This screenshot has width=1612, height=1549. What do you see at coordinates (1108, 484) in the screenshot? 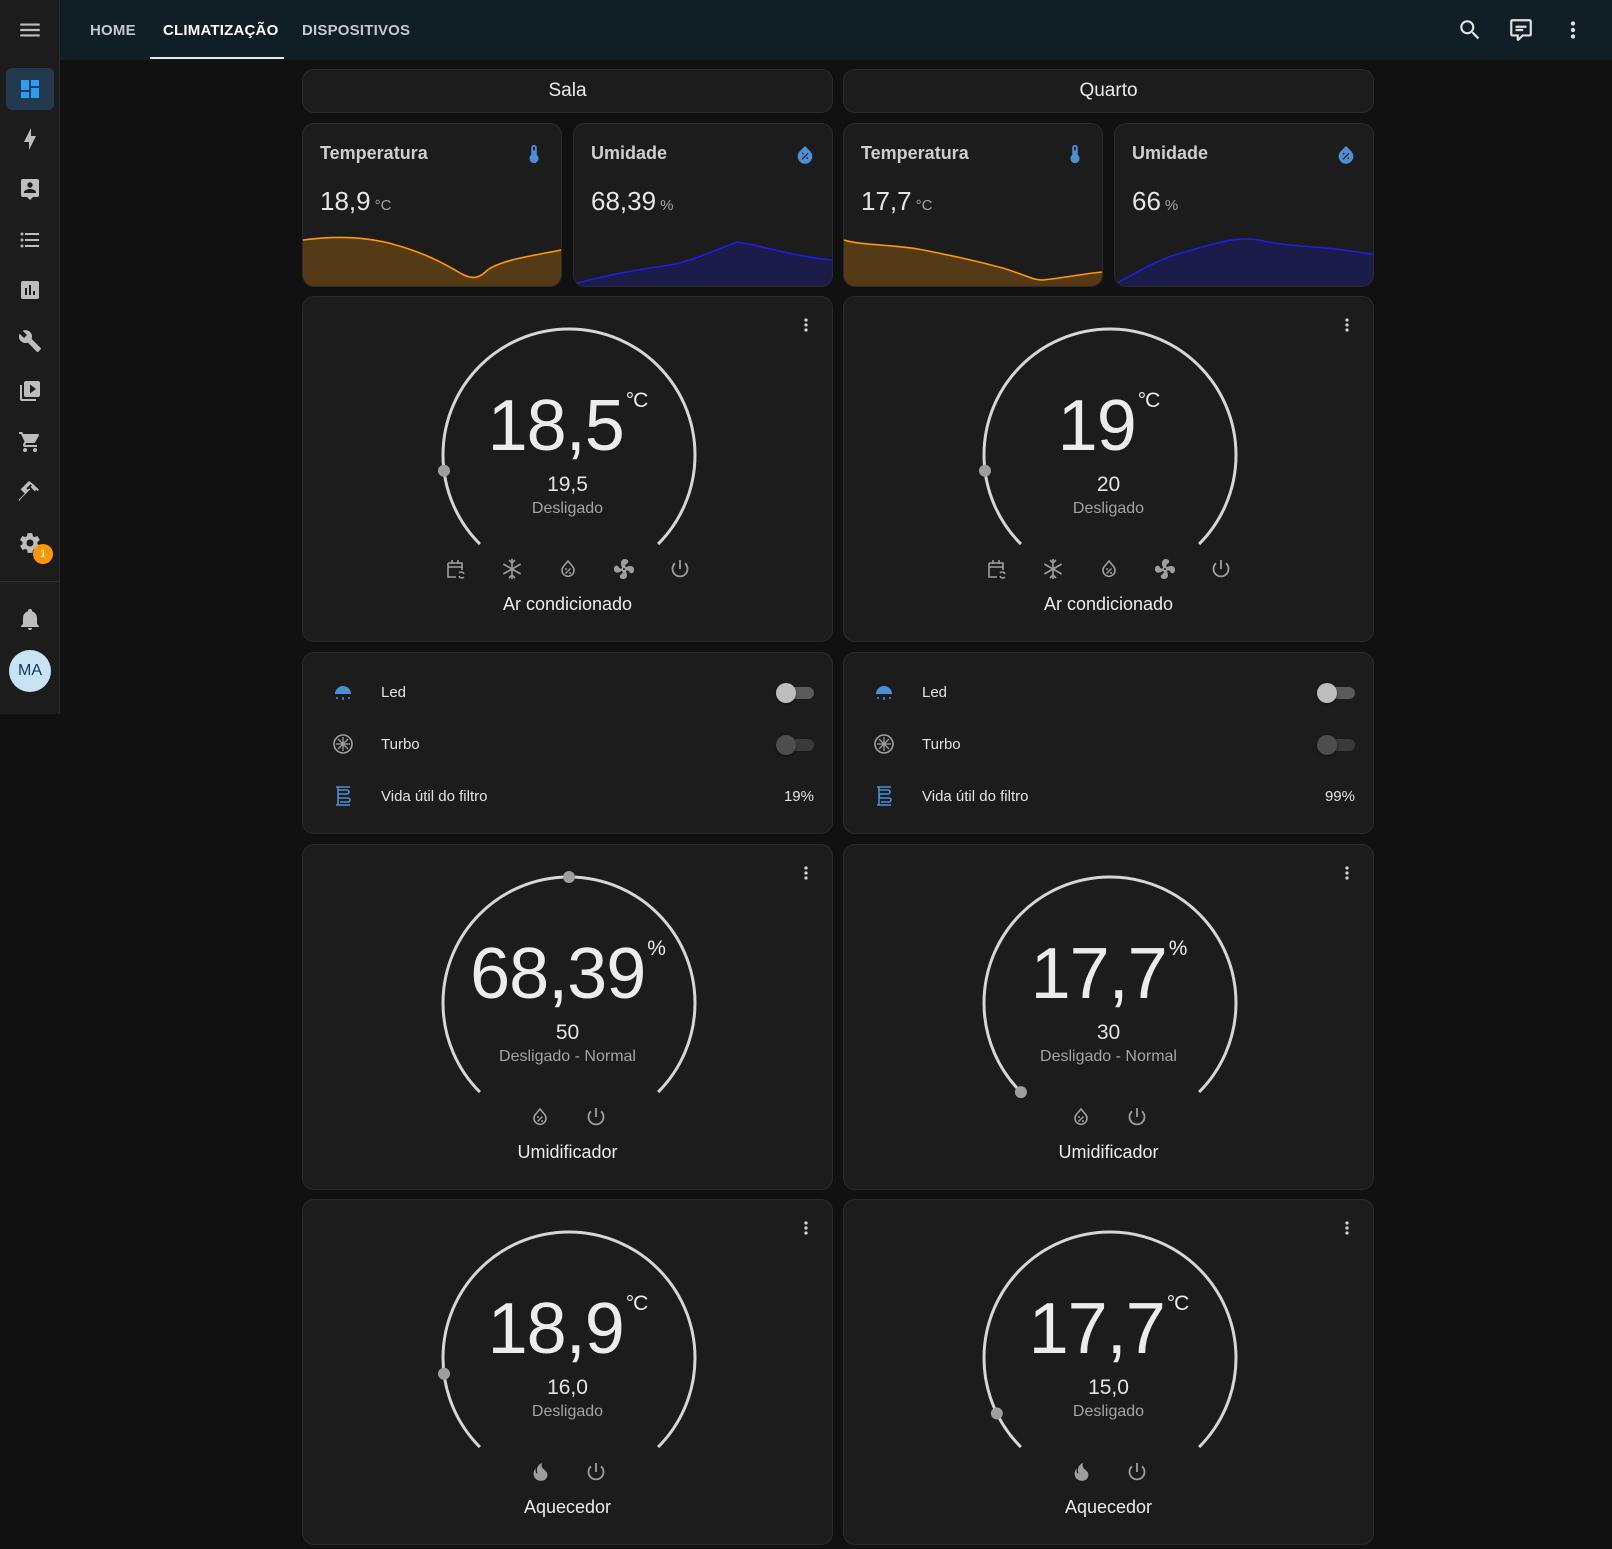
I see `target-temperature: 20` at bounding box center [1108, 484].